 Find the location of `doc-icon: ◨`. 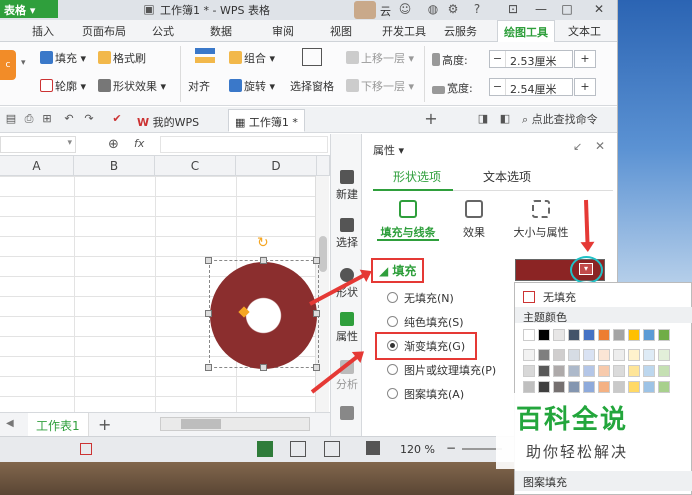

doc-icon: ◨ is located at coordinates (483, 119).